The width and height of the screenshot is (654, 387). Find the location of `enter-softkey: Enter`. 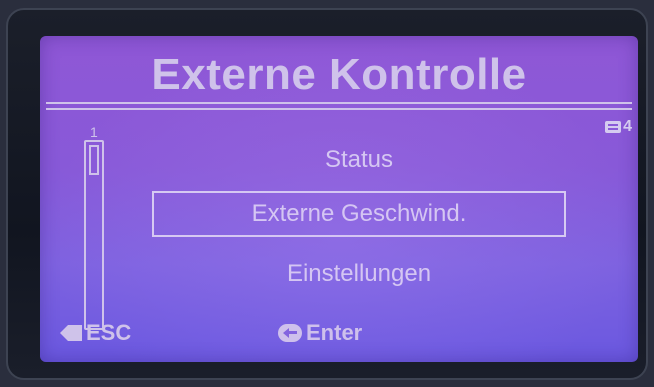

enter-softkey: Enter is located at coordinates (320, 333).